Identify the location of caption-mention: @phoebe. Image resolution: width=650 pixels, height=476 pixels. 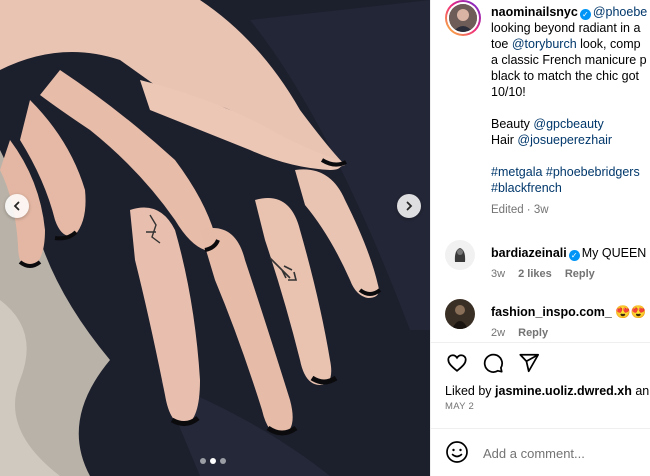
(620, 12).